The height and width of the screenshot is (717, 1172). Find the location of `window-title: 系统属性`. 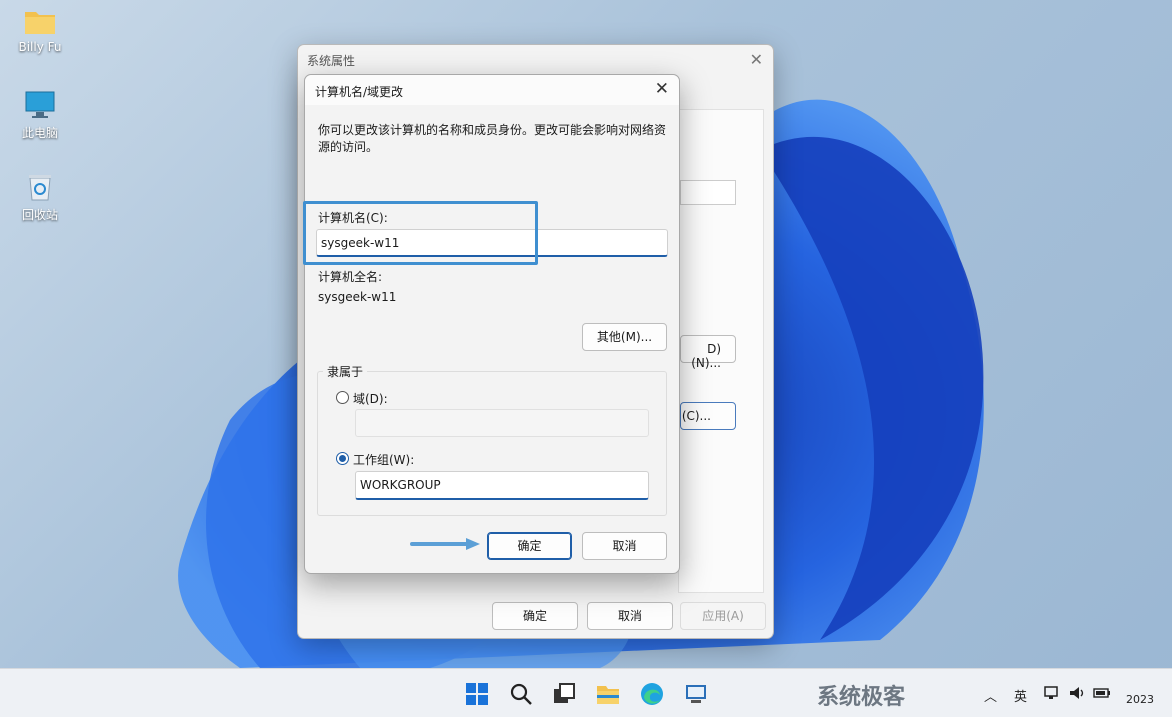

window-title: 系统属性 is located at coordinates (331, 61).